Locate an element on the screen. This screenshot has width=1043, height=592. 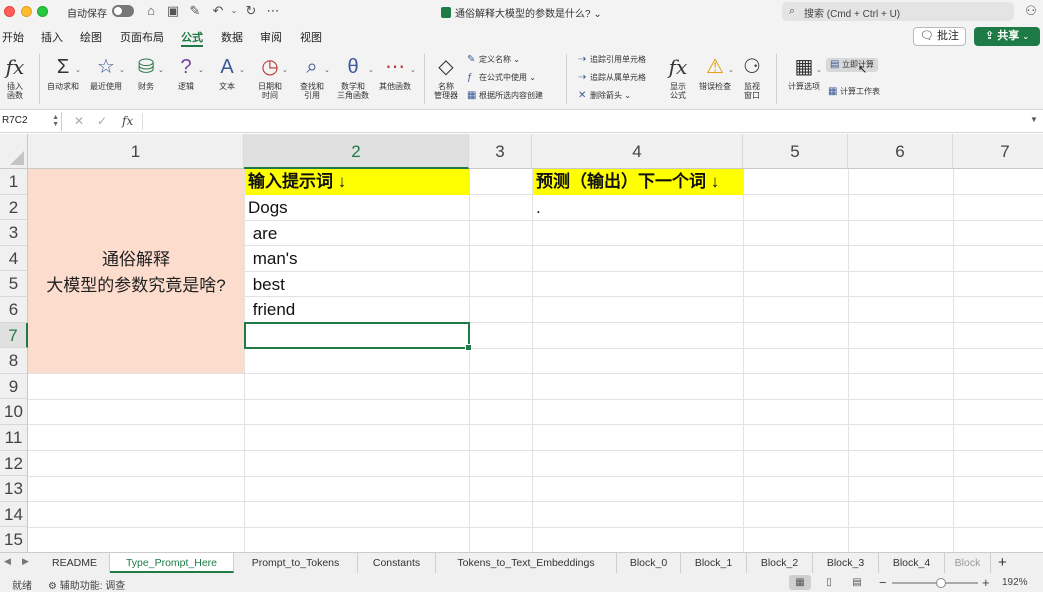
name-box-stepper-icon: ▲ ▼ is located at coordinates (55, 121).